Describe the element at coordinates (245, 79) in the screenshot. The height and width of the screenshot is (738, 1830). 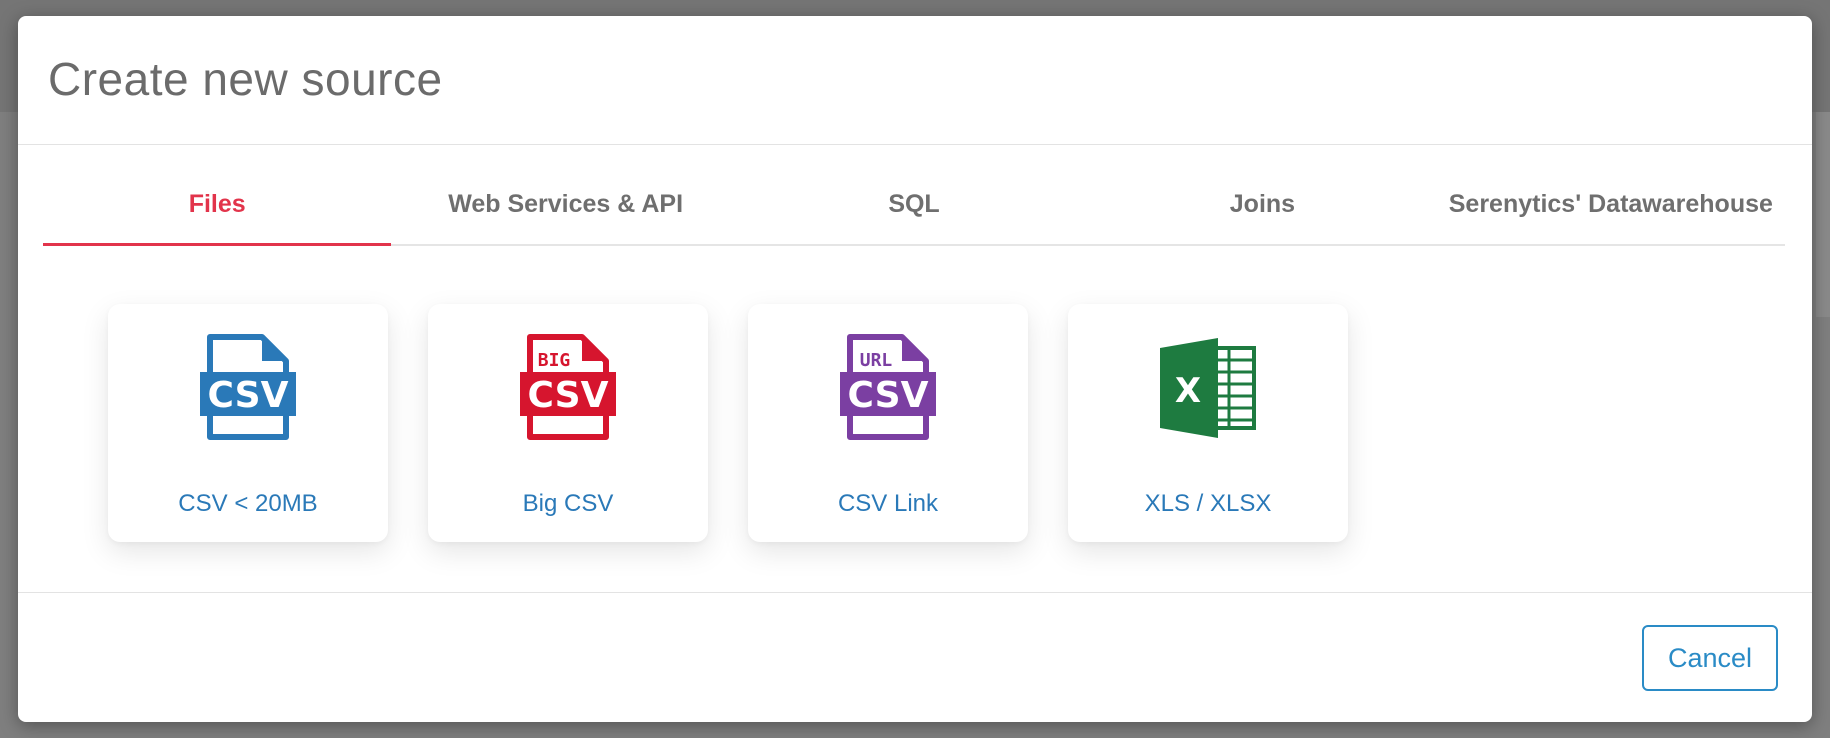
I see `modal-title: Create new source` at that location.